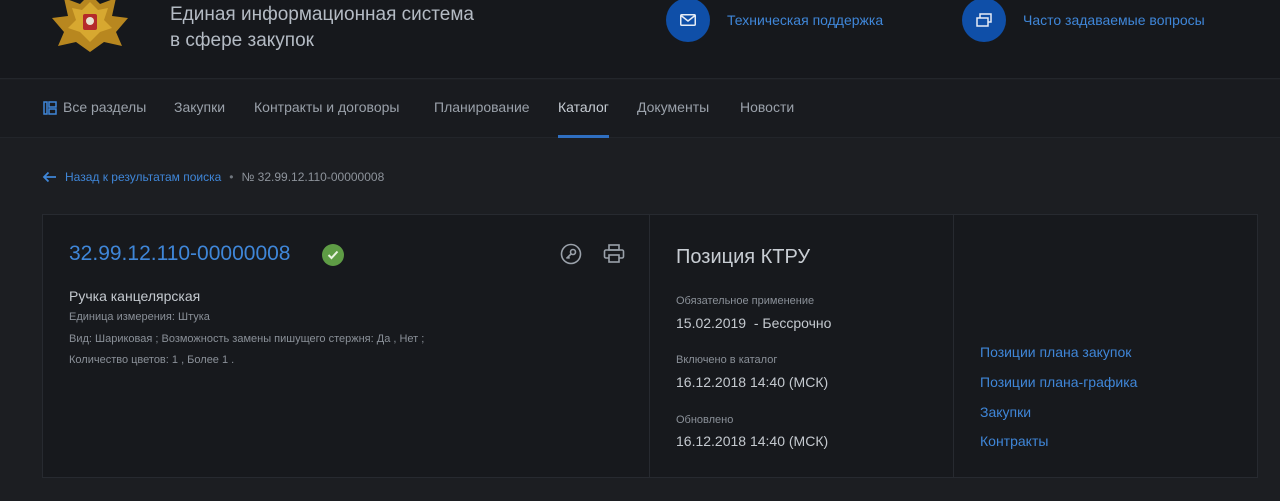  Describe the element at coordinates (326, 109) in the screenshot. I see `nav-item-contracts: Контракты и договоры` at that location.